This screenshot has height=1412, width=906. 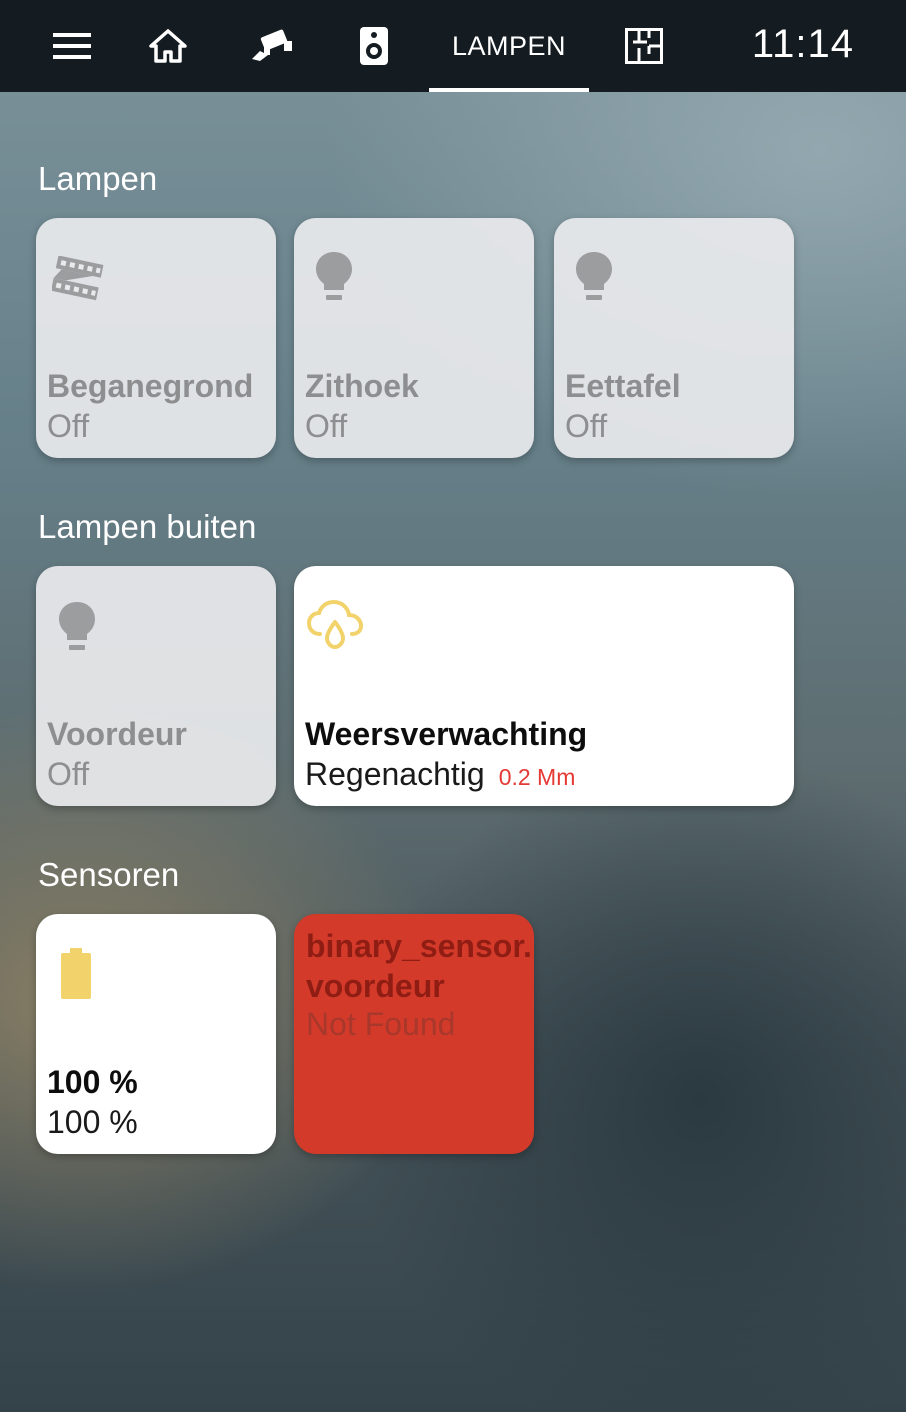 I want to click on precipitation-value: 0.2 Mm, so click(x=537, y=777).